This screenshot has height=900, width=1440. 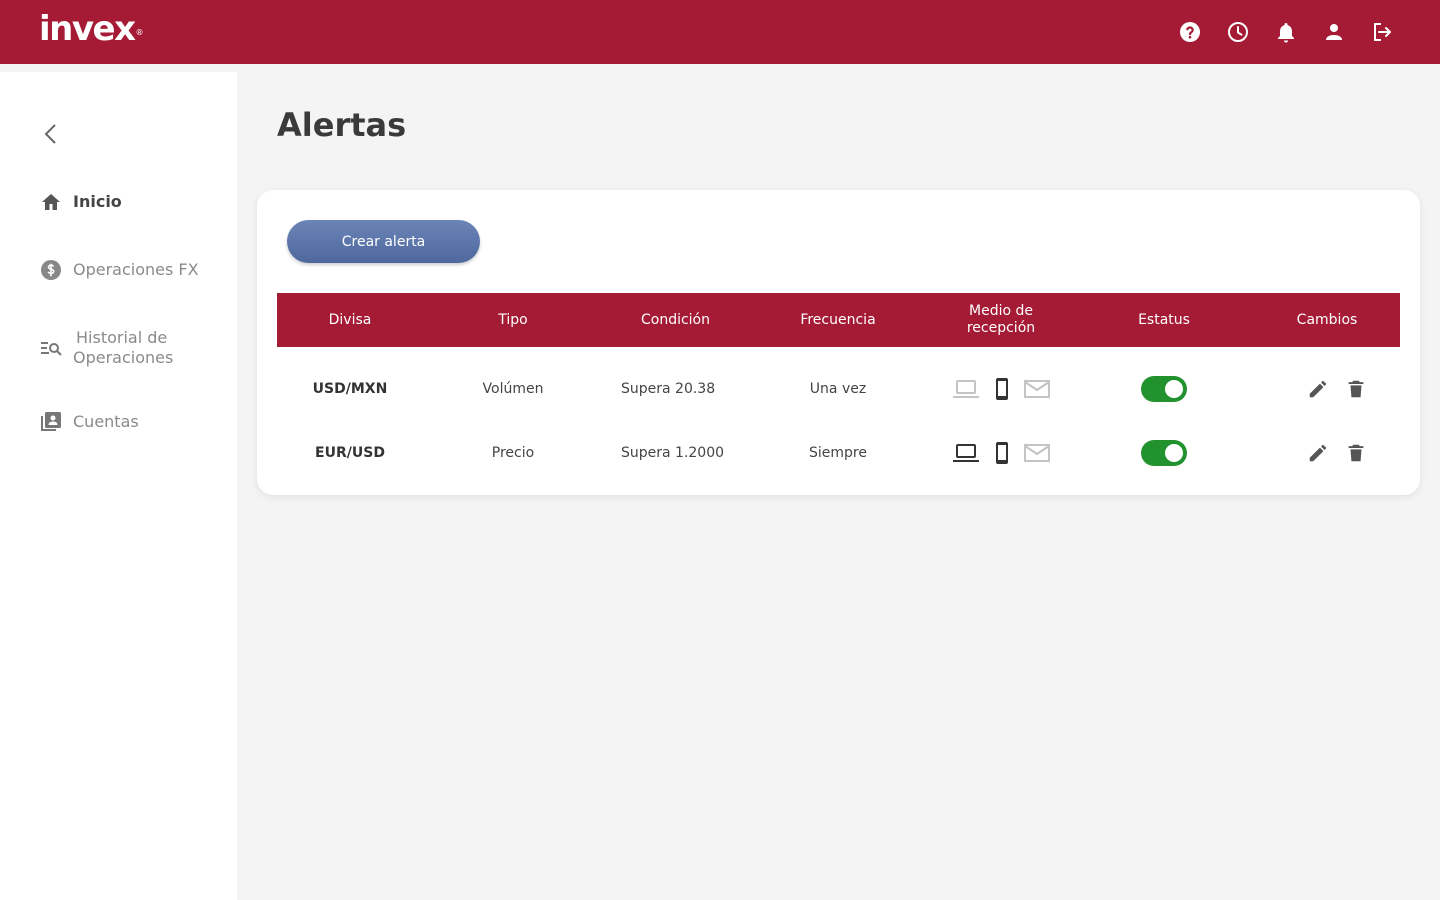 What do you see at coordinates (720, 32) in the screenshot?
I see `top-bar: invex®` at bounding box center [720, 32].